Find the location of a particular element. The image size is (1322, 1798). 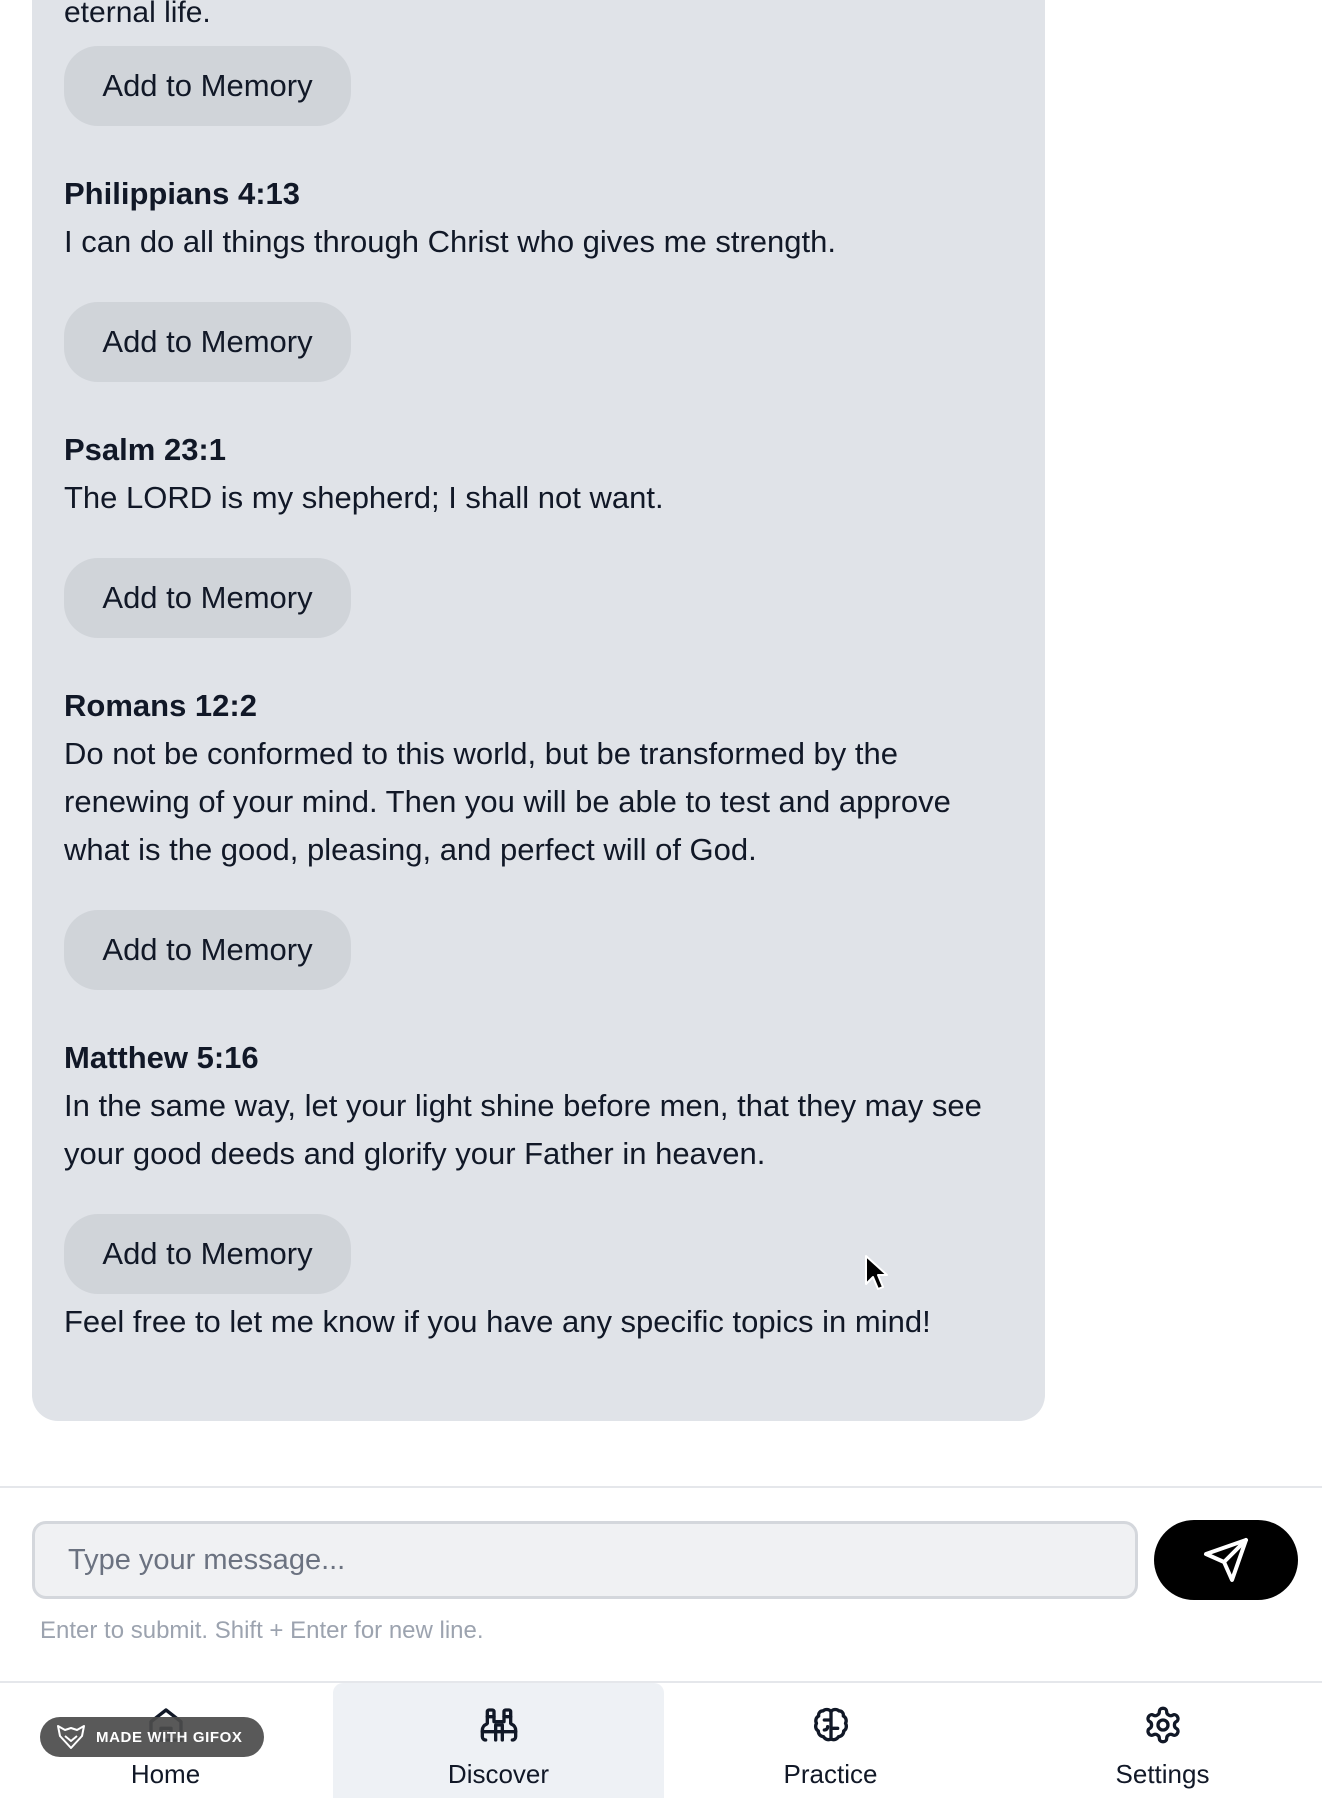

nav-item-practice: Practice is located at coordinates (830, 1740).